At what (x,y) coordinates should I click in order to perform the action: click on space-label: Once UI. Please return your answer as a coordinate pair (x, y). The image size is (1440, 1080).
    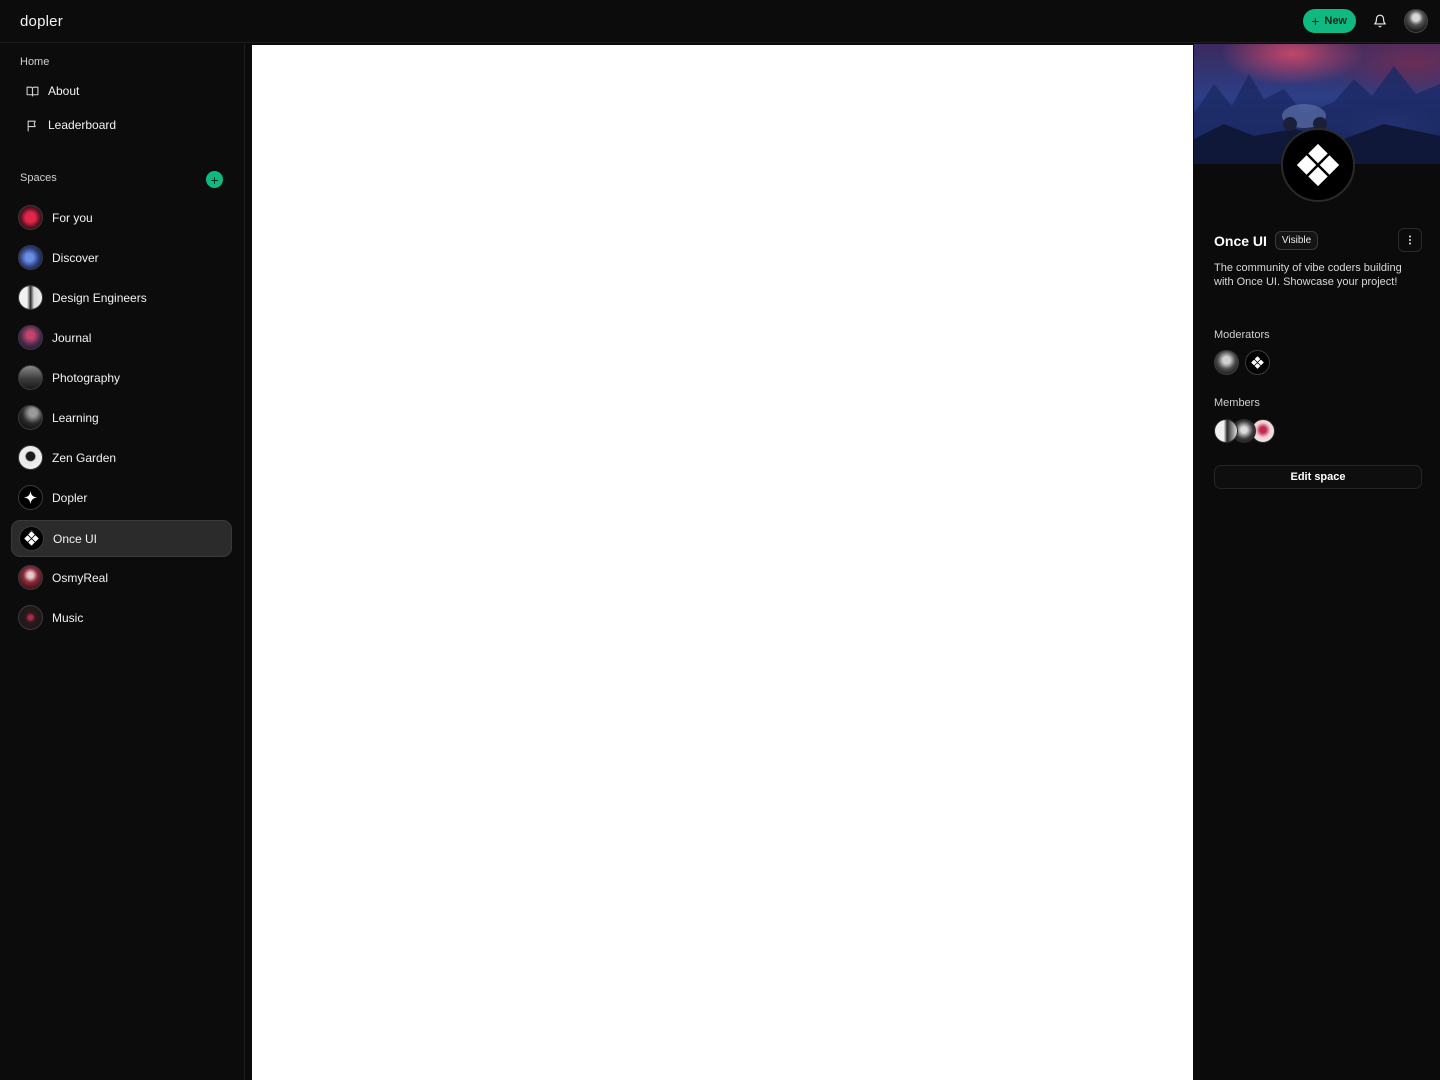
    Looking at the image, I should click on (75, 538).